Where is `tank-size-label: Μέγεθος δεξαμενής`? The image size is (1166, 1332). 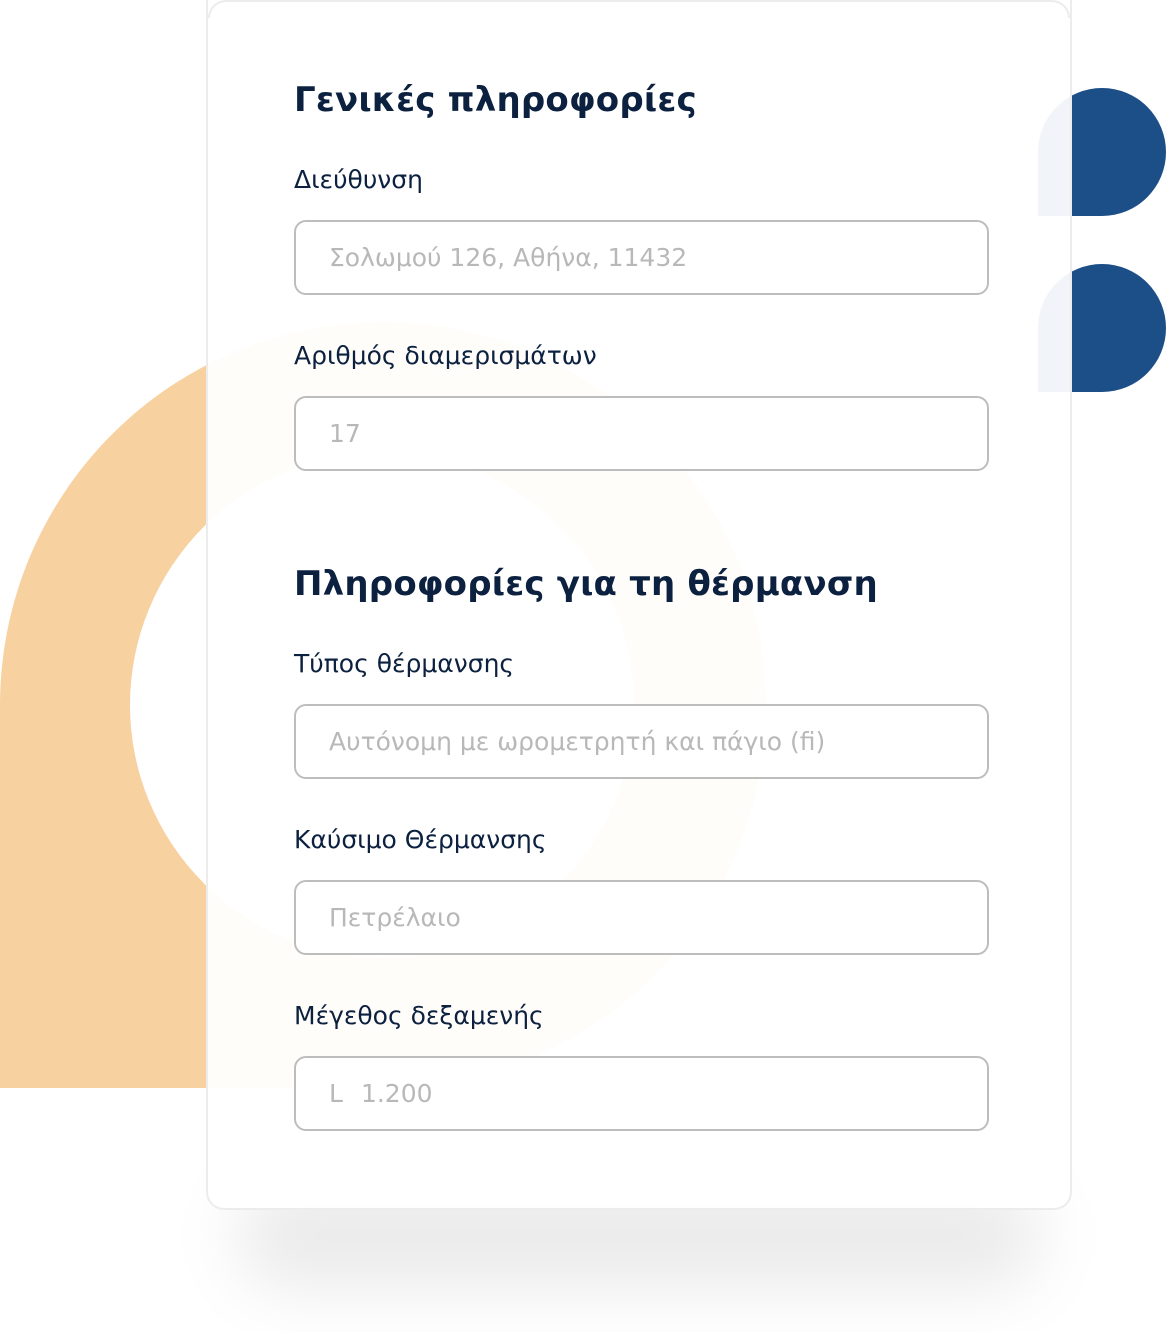
tank-size-label: Μέγεθος δεξαμενής is located at coordinates (419, 1015).